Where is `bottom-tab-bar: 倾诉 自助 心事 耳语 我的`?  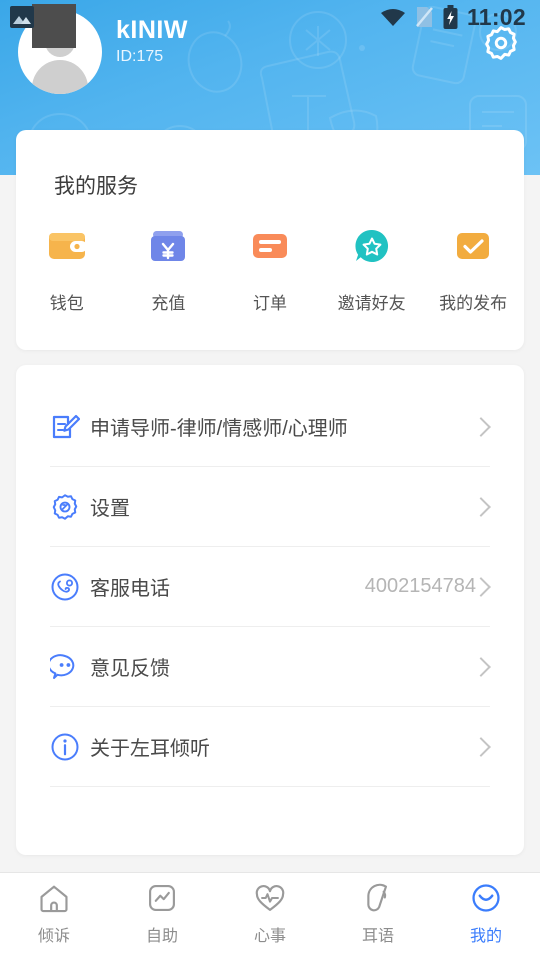 bottom-tab-bar: 倾诉 自助 心事 耳语 我的 is located at coordinates (270, 916).